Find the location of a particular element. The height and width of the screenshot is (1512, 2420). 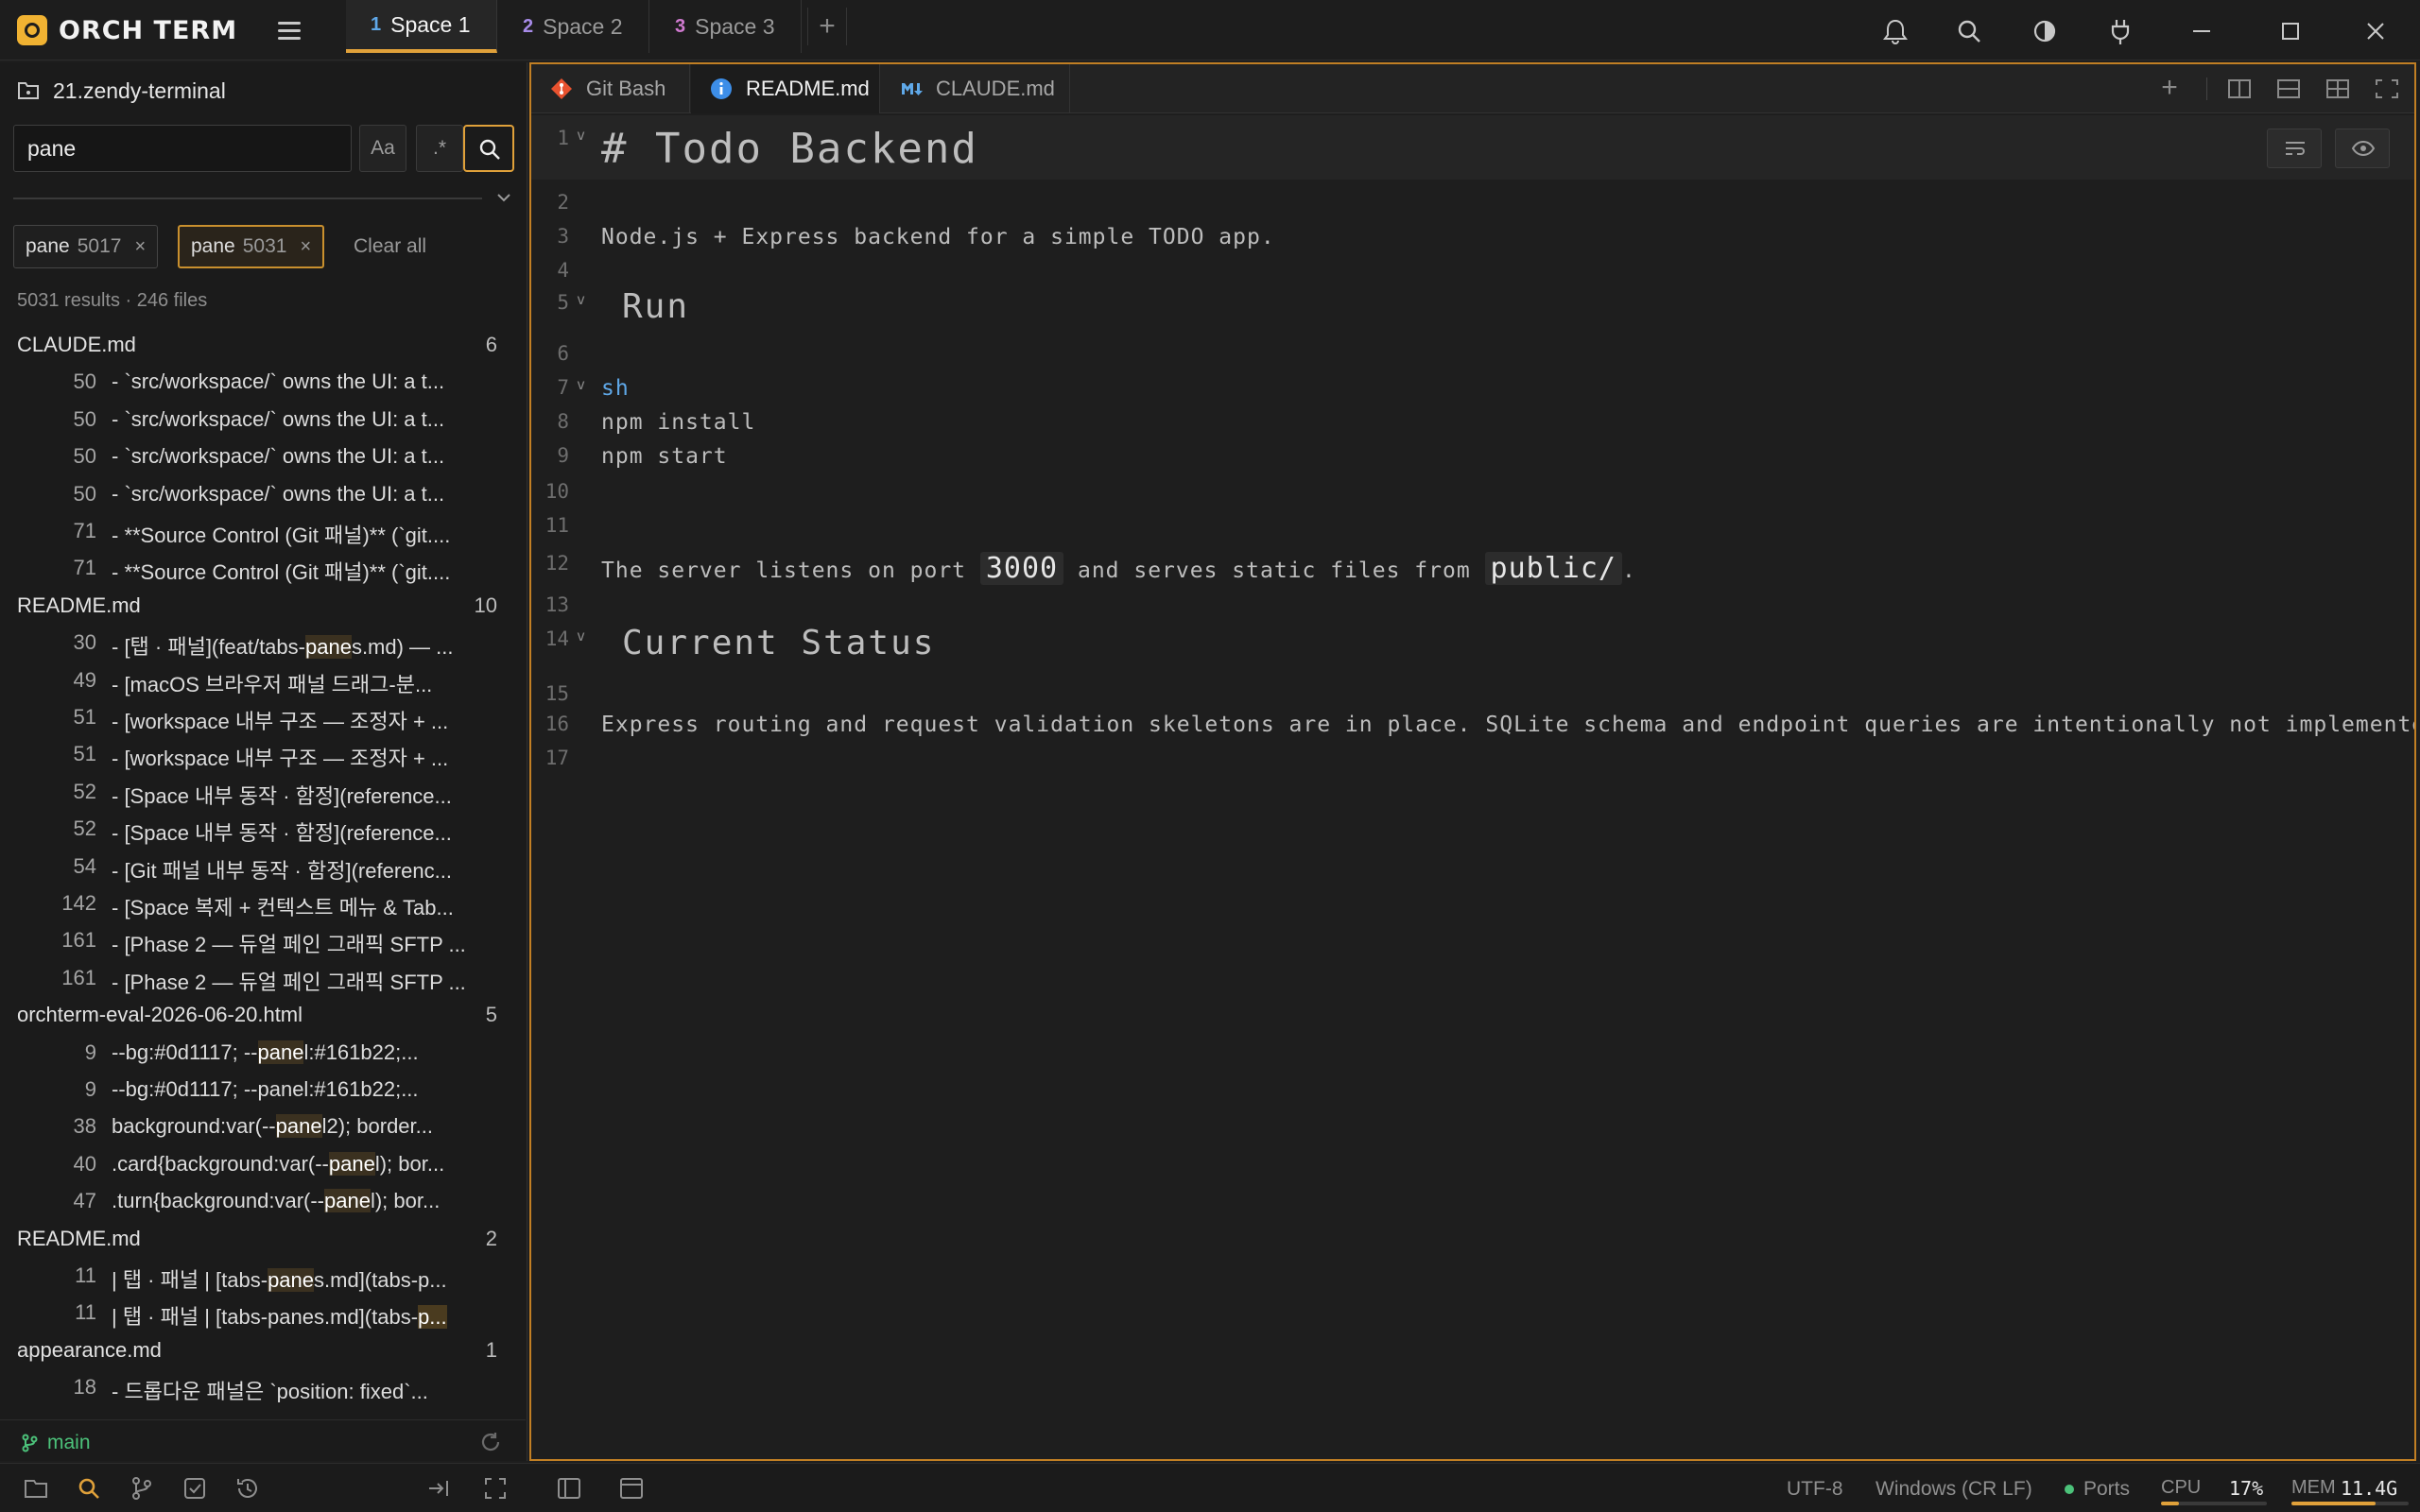

line-number: 9 is located at coordinates (563, 455).